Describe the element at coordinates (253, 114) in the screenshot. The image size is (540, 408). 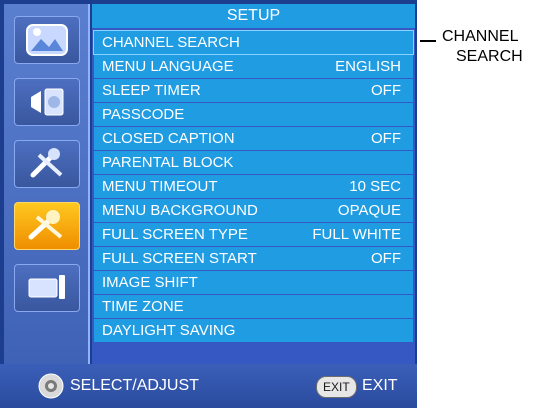
I see `menu-item-passcode: PASSCODE` at that location.